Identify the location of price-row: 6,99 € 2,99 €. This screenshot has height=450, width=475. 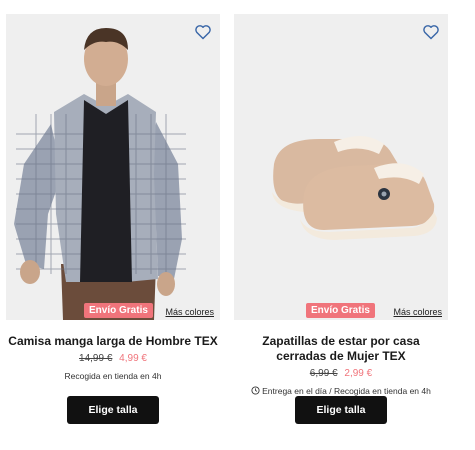
(341, 373).